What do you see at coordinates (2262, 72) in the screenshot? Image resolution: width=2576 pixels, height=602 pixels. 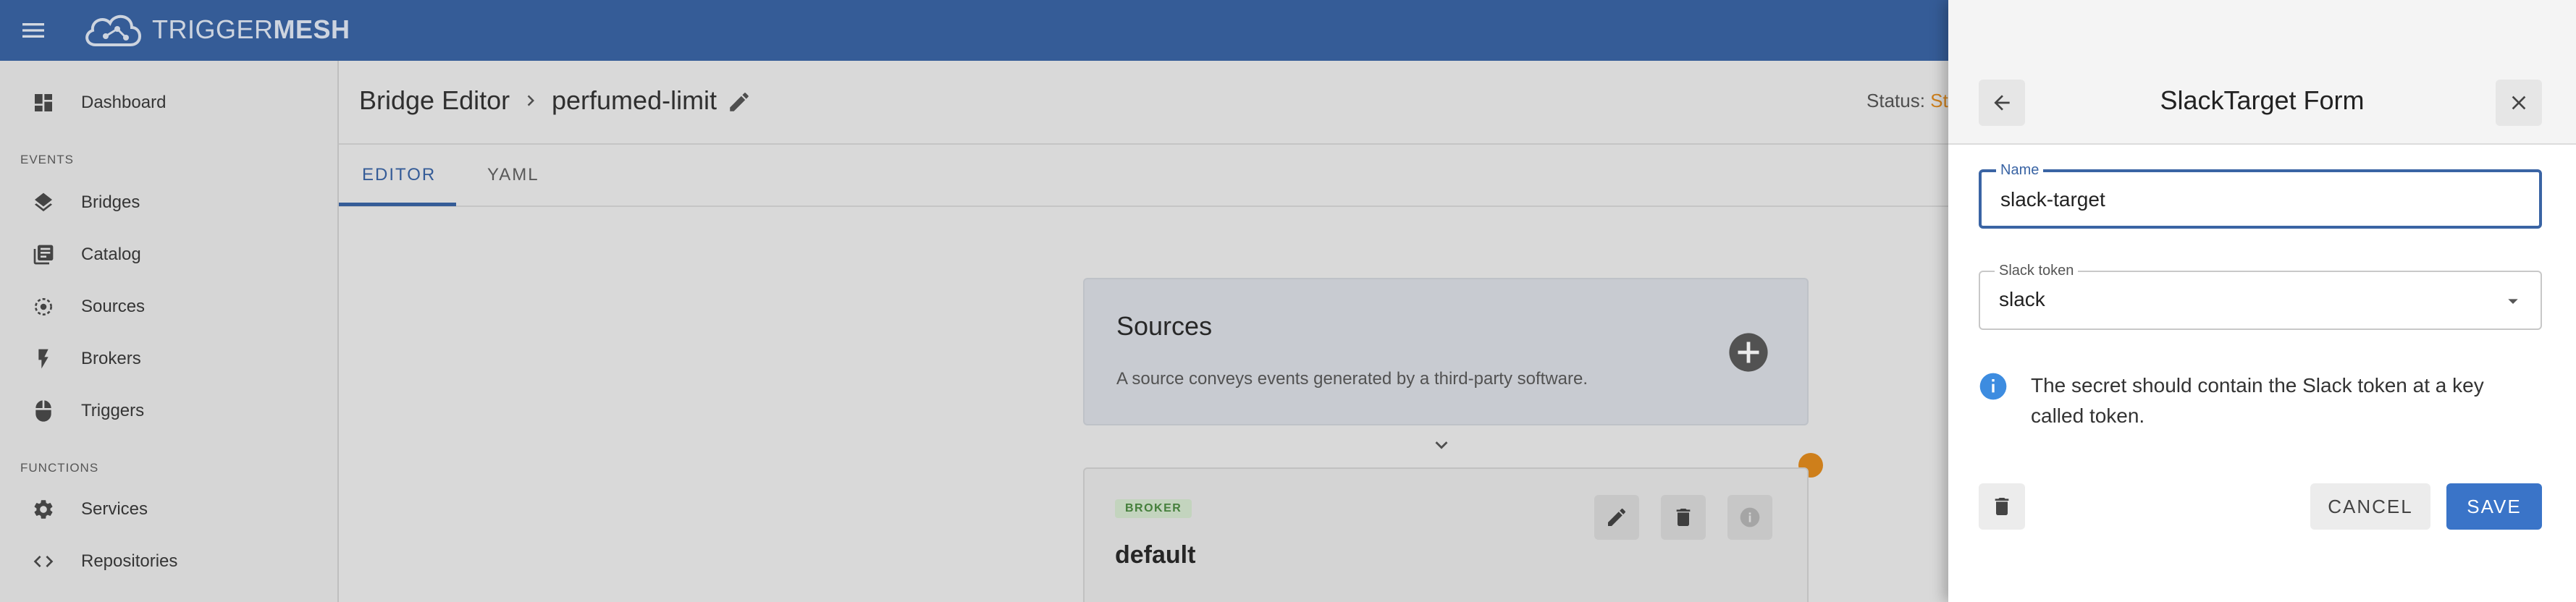 I see `drawer-header: SlackTarget Form` at bounding box center [2262, 72].